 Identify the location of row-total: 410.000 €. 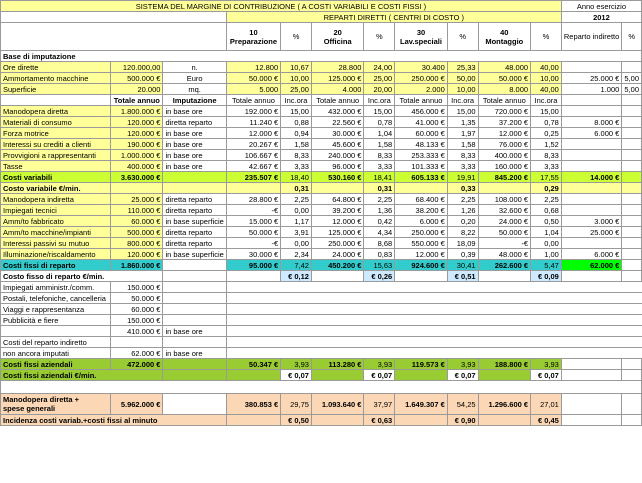
(137, 331).